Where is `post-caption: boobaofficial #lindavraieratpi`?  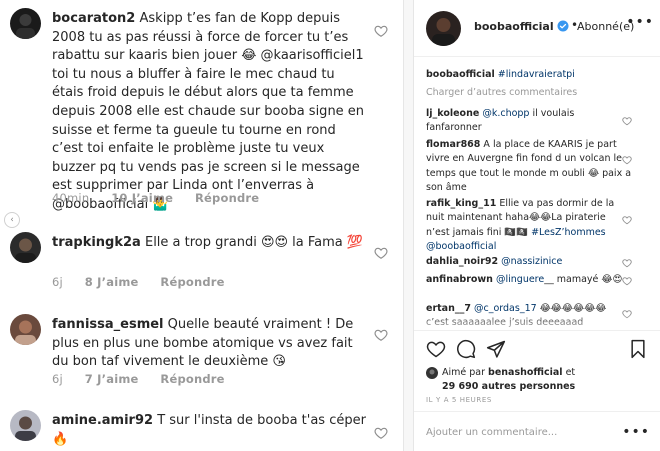
post-caption: boobaofficial #lindavraieratpi is located at coordinates (529, 75).